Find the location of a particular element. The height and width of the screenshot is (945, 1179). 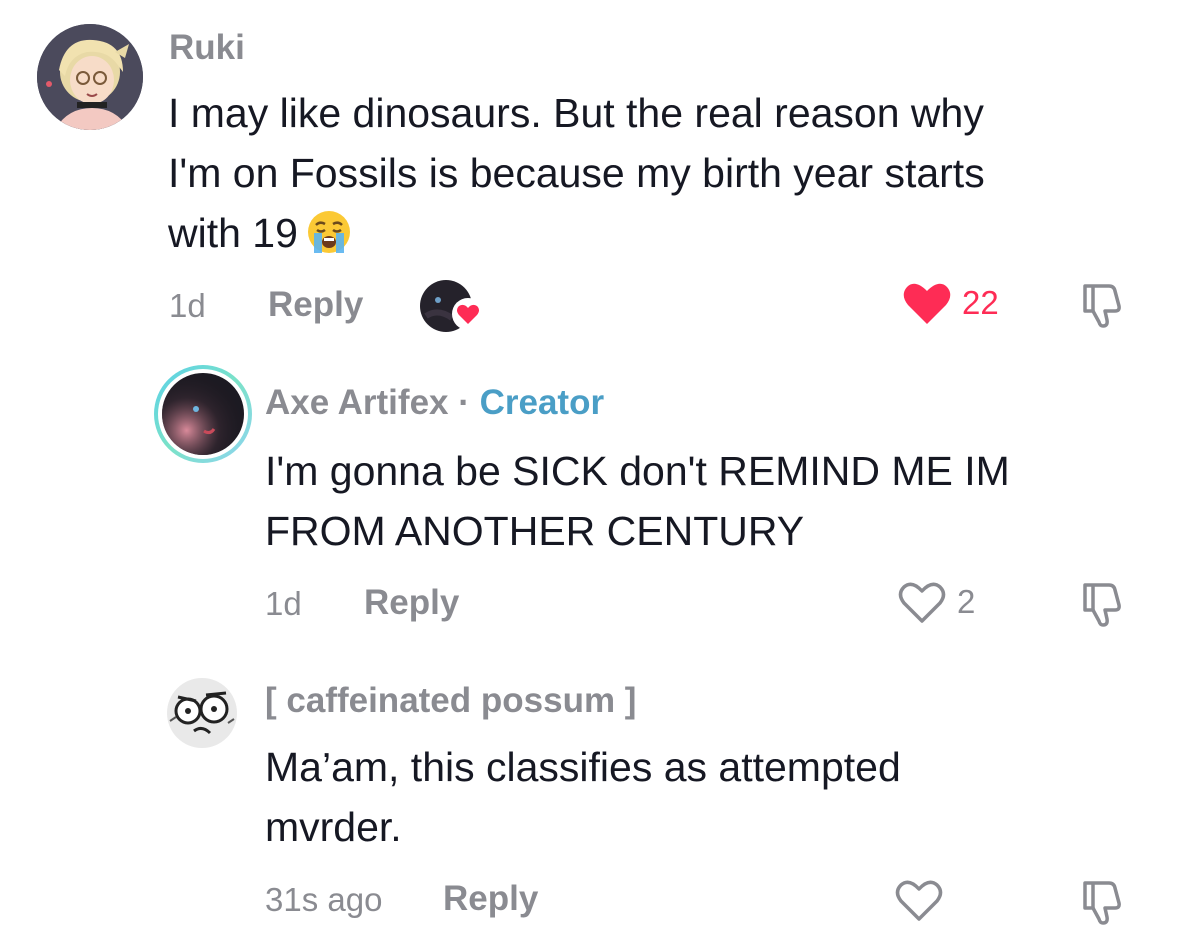

comment-text-line: with 19 is located at coordinates (658, 233).